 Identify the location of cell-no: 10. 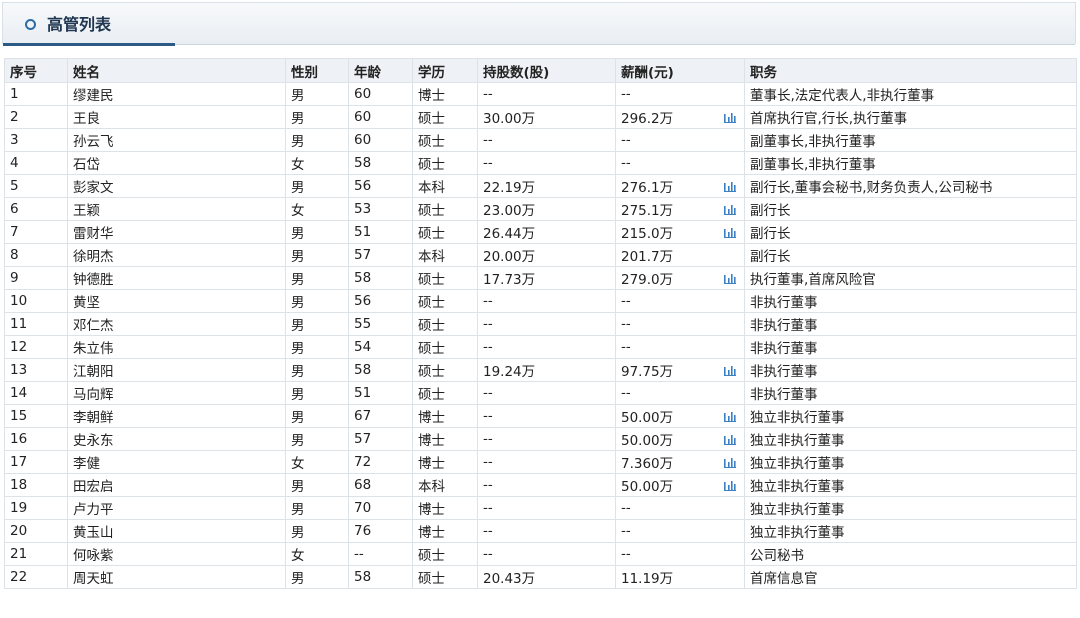
(36, 301).